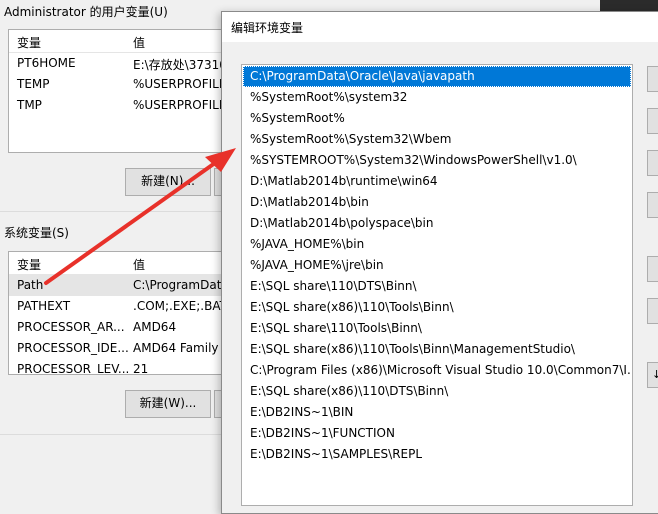 The width and height of the screenshot is (658, 514). I want to click on annotation-arrow, so click(140, 216).